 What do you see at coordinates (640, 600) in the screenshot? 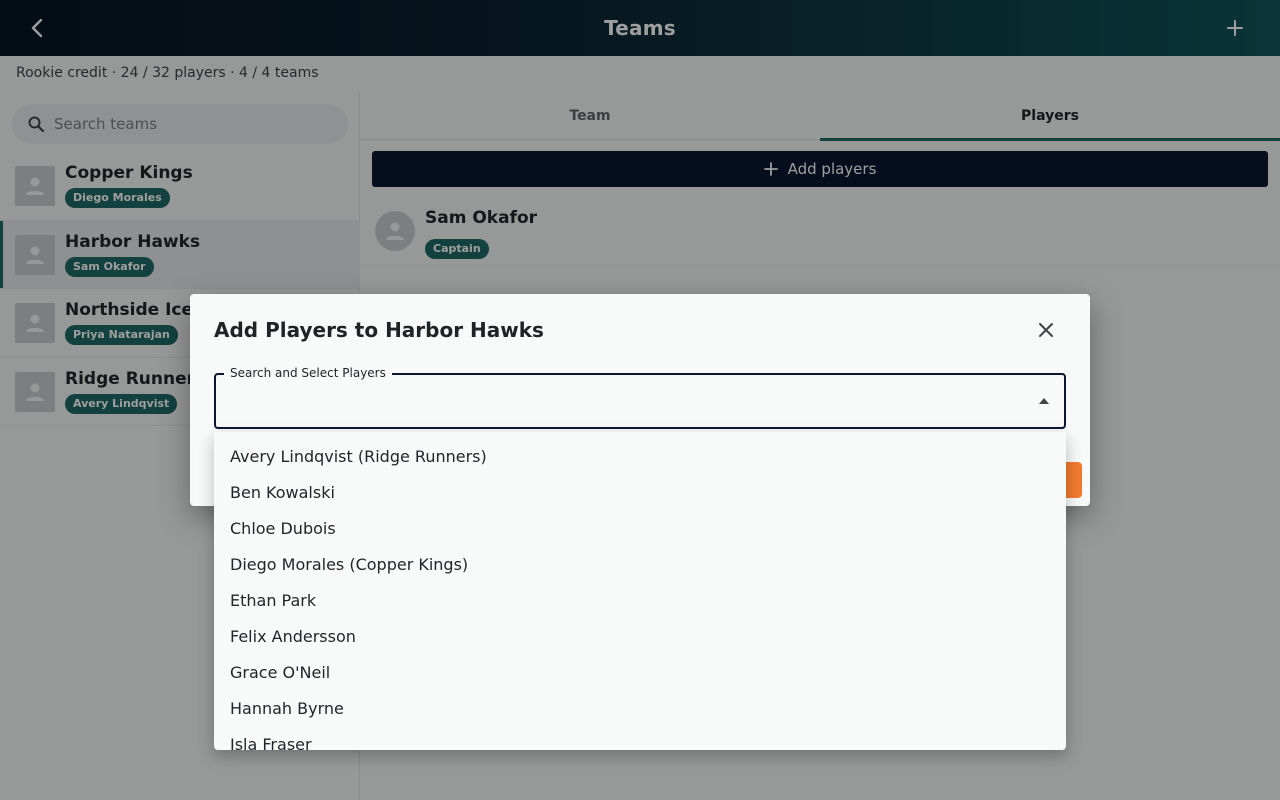
I see `option-item: Ethan Park` at bounding box center [640, 600].